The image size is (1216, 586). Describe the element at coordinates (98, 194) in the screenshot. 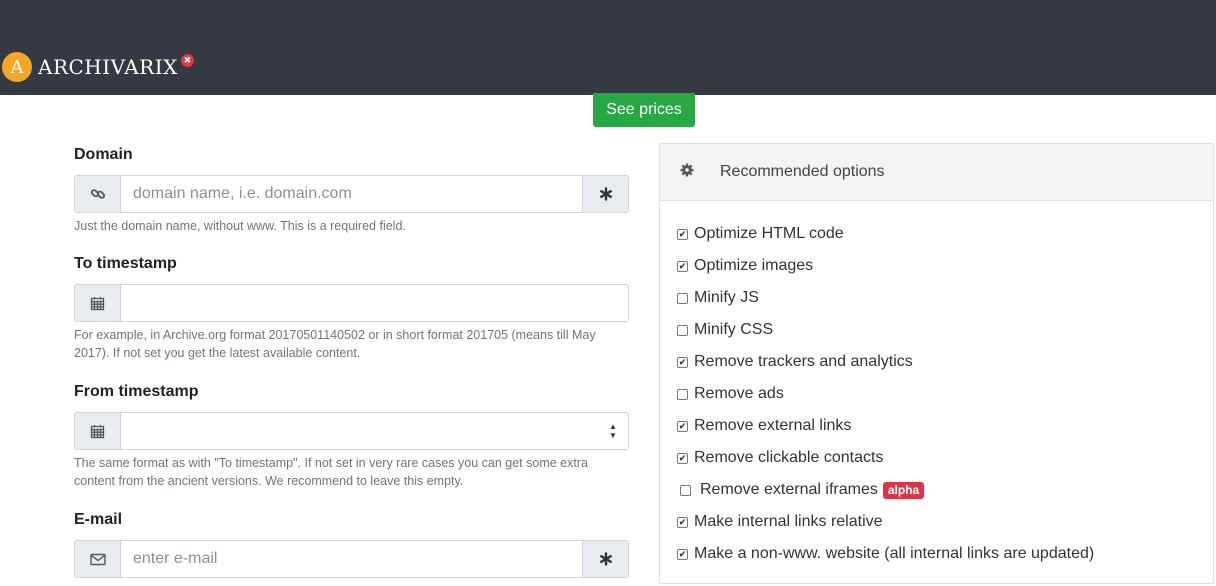

I see `link-icon` at that location.